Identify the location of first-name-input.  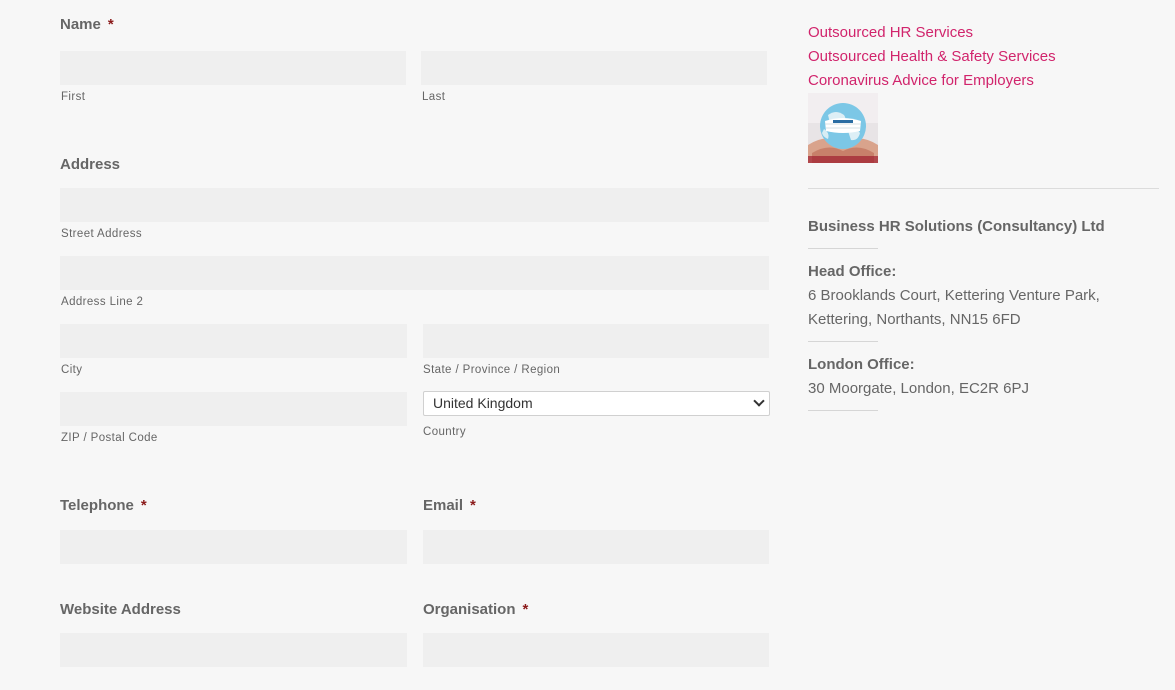
(233, 68).